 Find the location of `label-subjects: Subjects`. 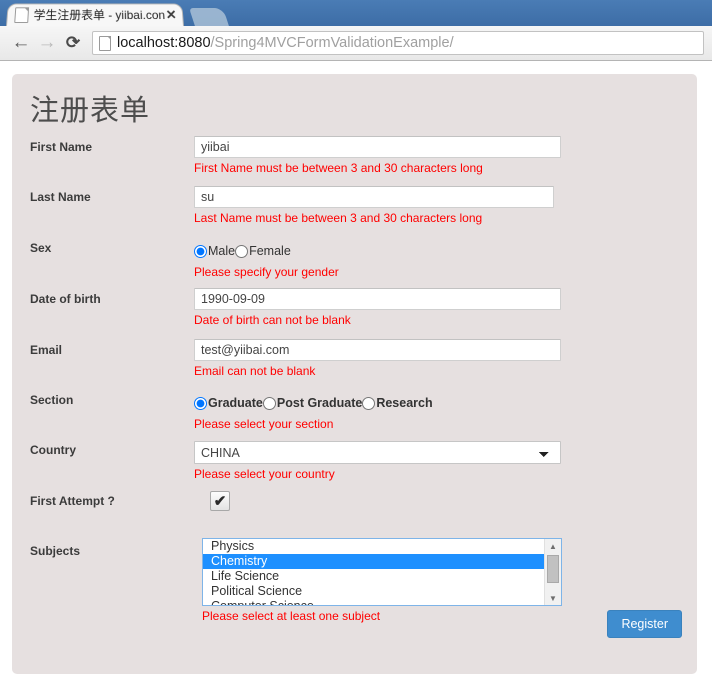

label-subjects: Subjects is located at coordinates (55, 551).